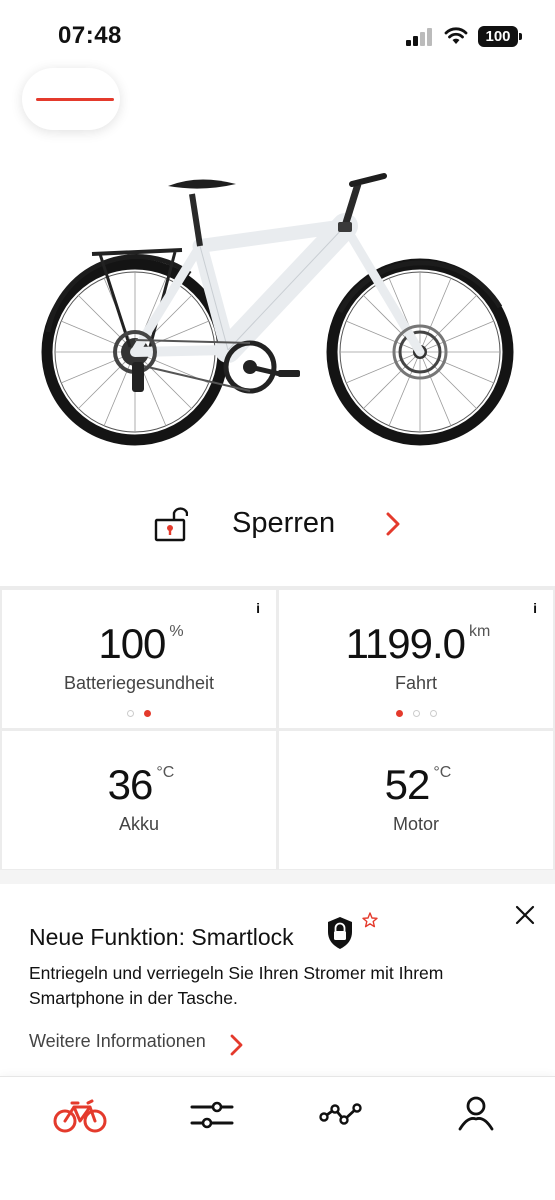 The image size is (555, 1200). Describe the element at coordinates (415, 683) in the screenshot. I see `stat-label: Fahrt` at that location.